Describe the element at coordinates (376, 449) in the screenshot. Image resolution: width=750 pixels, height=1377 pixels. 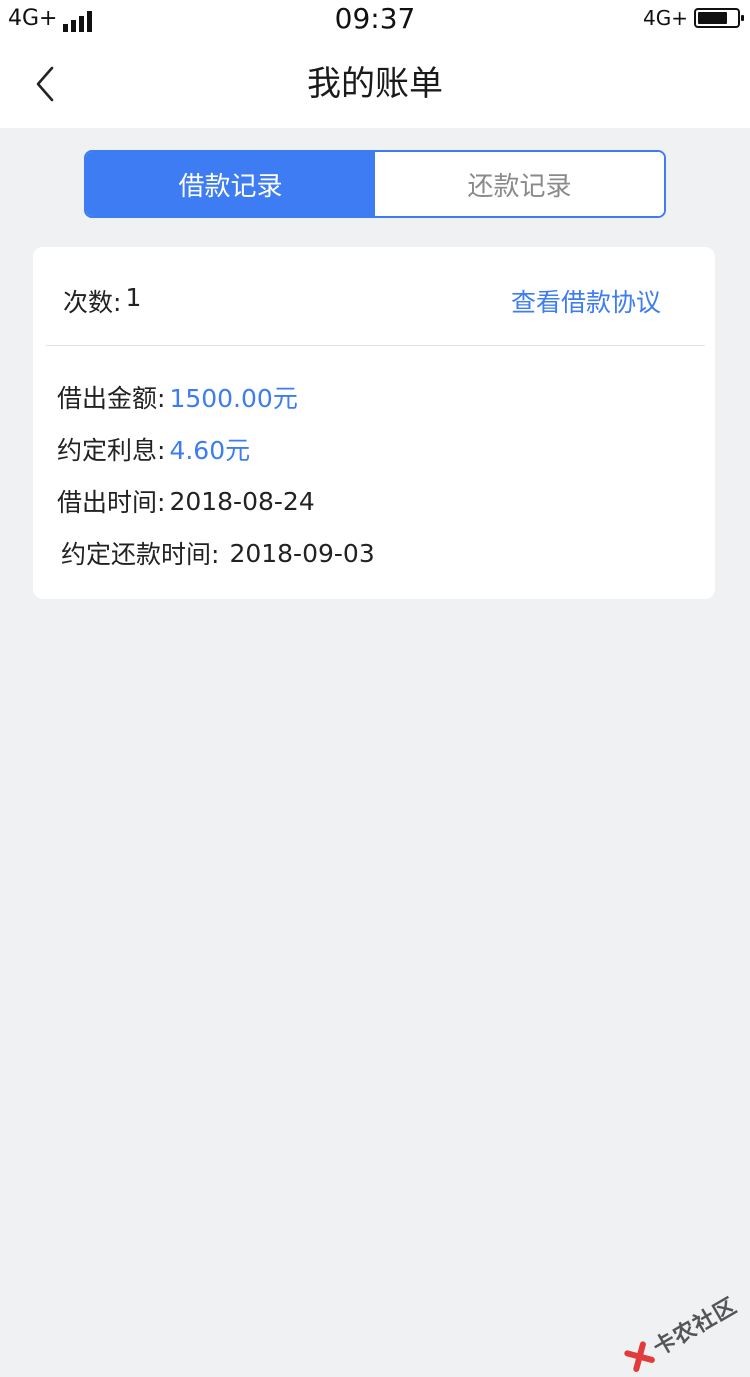
I see `interest-row: 约定利息: 4.60元` at that location.